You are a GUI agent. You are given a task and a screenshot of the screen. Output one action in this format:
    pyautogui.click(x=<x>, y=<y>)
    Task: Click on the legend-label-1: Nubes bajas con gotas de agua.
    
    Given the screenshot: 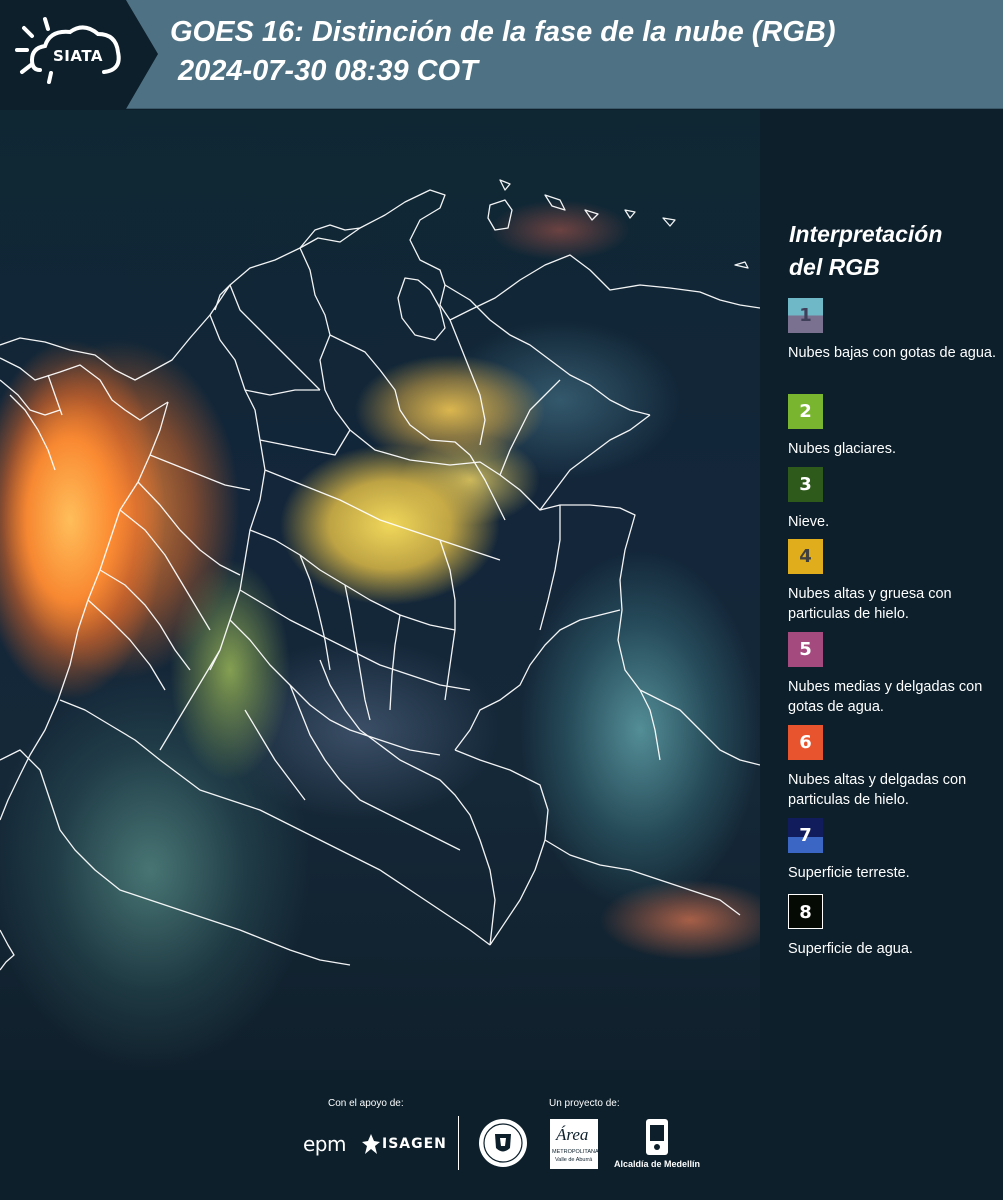 What is the action you would take?
    pyautogui.click(x=892, y=353)
    